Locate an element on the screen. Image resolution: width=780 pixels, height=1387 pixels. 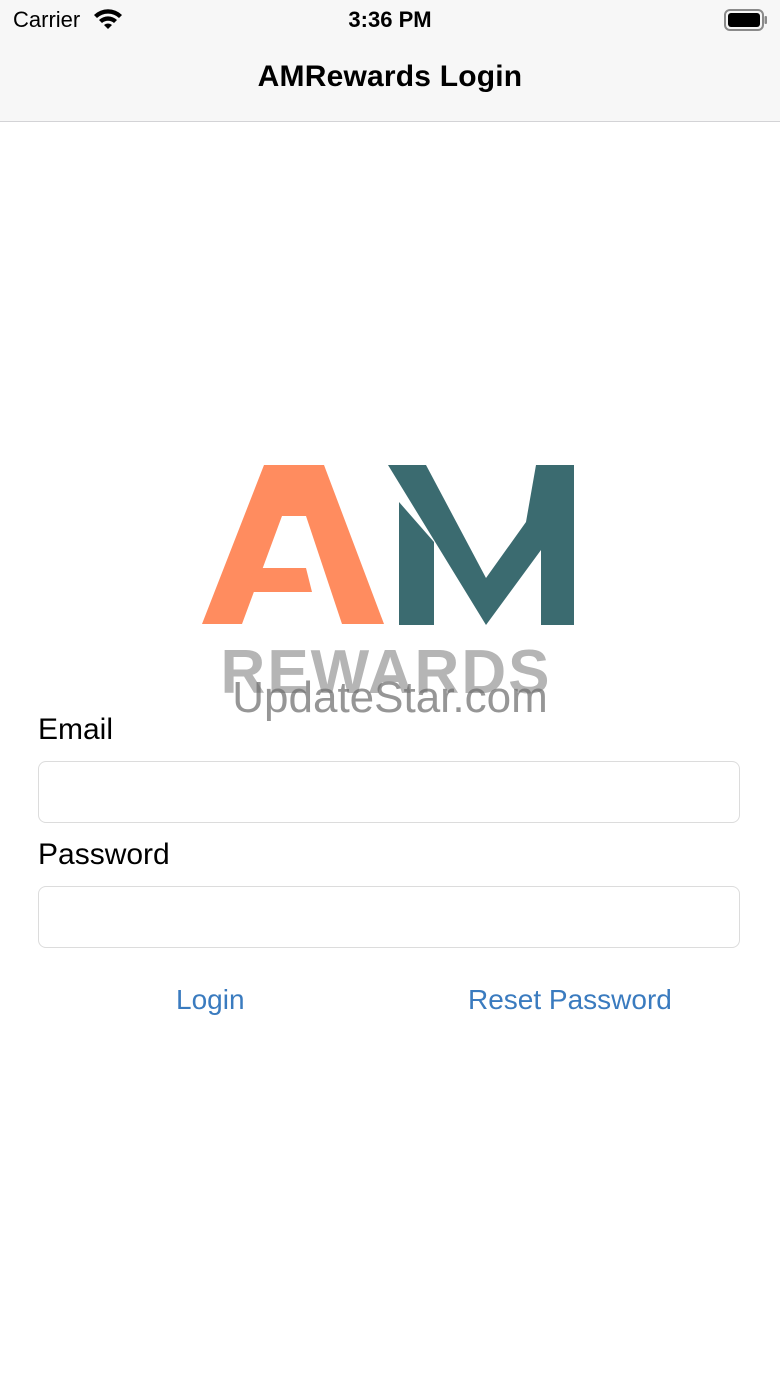
battery-icon is located at coordinates (745, 20).